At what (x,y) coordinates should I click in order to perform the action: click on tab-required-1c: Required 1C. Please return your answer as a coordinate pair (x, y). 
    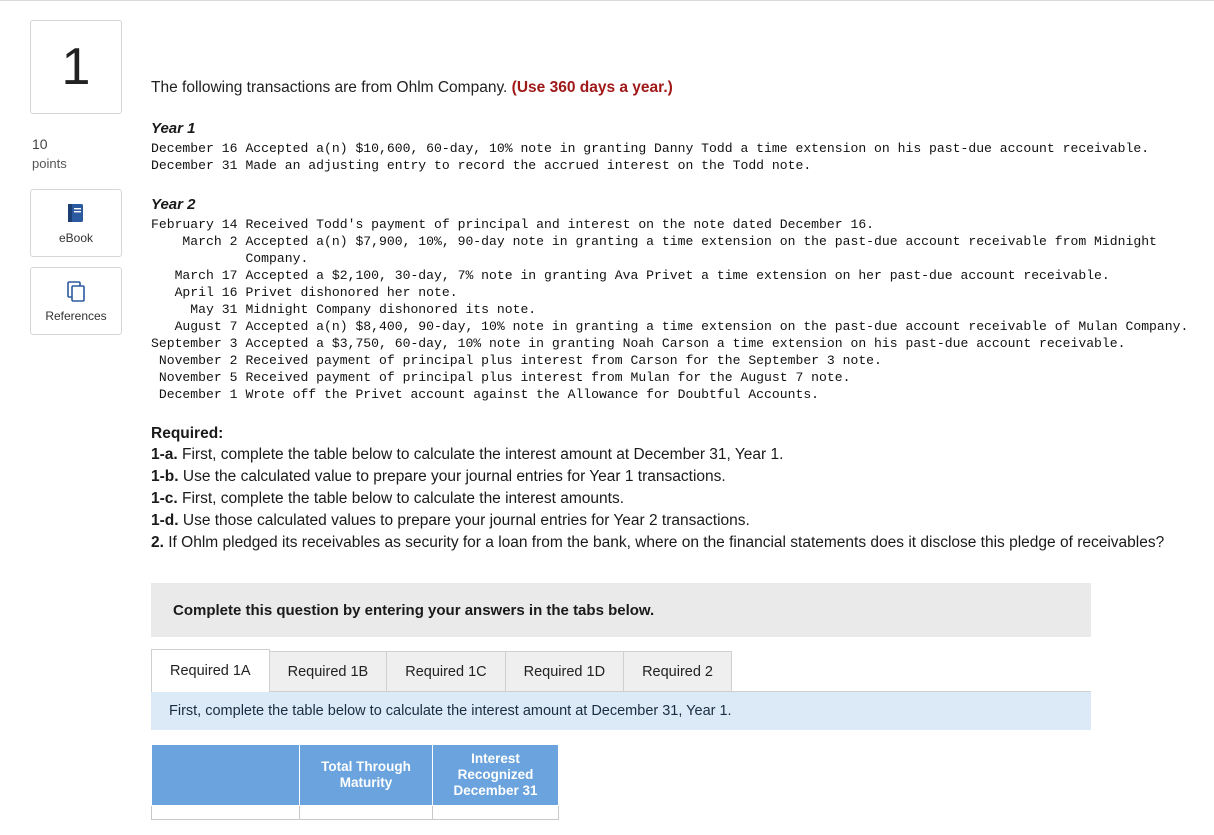
    Looking at the image, I should click on (446, 671).